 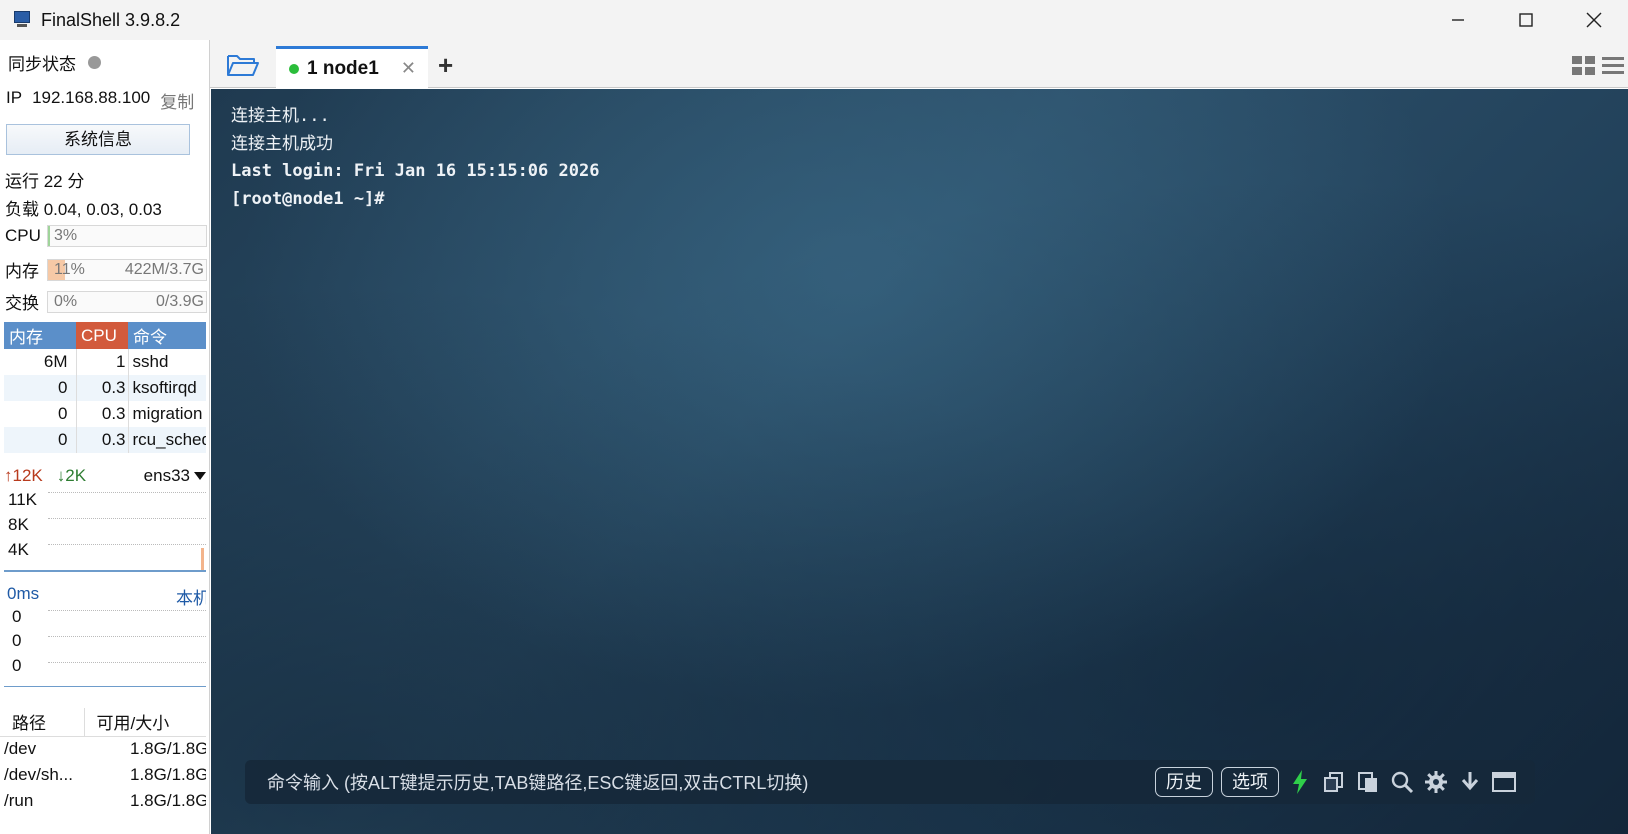 What do you see at coordinates (537, 782) in the screenshot?
I see `command-input-hint: 命令输入 (按ALT键提示历史,TAB键路径,ESC键返回,双击CTRL切换)` at bounding box center [537, 782].